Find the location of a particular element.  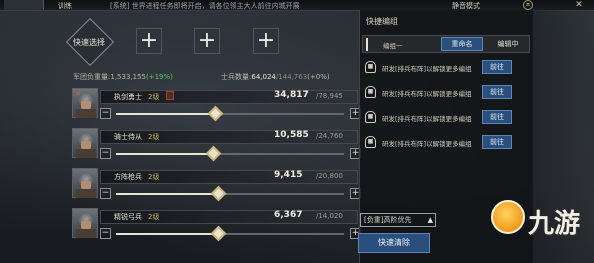

troop-count: 9,415 is located at coordinates (288, 175).